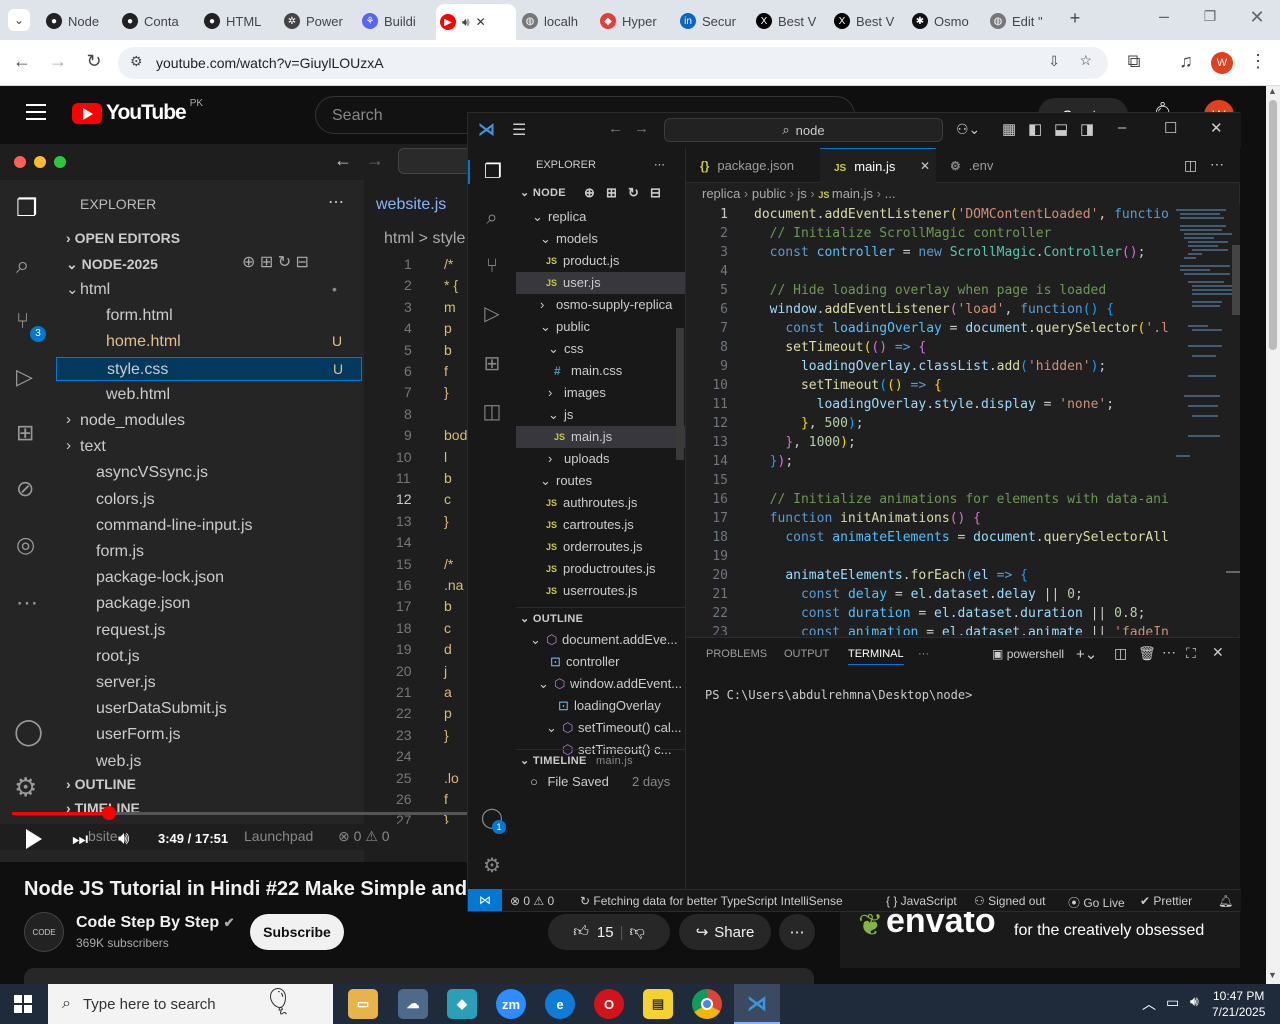  I want to click on terminal-shell: ▣ powershell, so click(1028, 654).